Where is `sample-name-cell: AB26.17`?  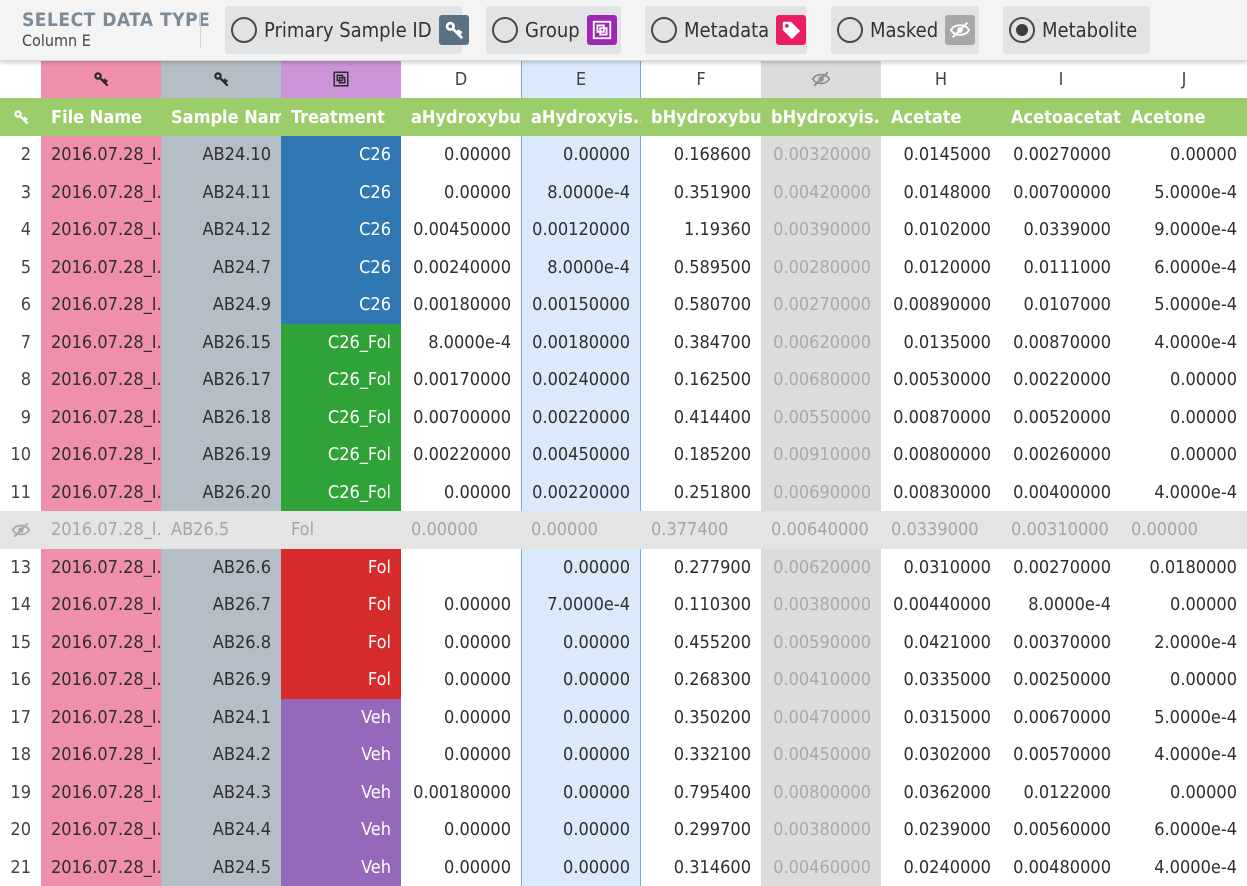 sample-name-cell: AB26.17 is located at coordinates (221, 380).